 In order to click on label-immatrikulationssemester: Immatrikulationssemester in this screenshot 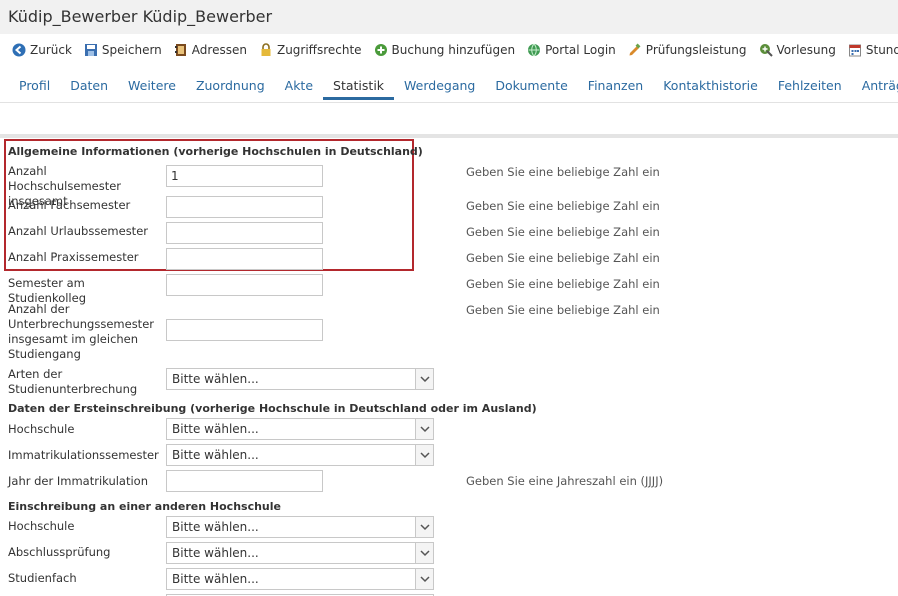, I will do `click(83, 455)`.